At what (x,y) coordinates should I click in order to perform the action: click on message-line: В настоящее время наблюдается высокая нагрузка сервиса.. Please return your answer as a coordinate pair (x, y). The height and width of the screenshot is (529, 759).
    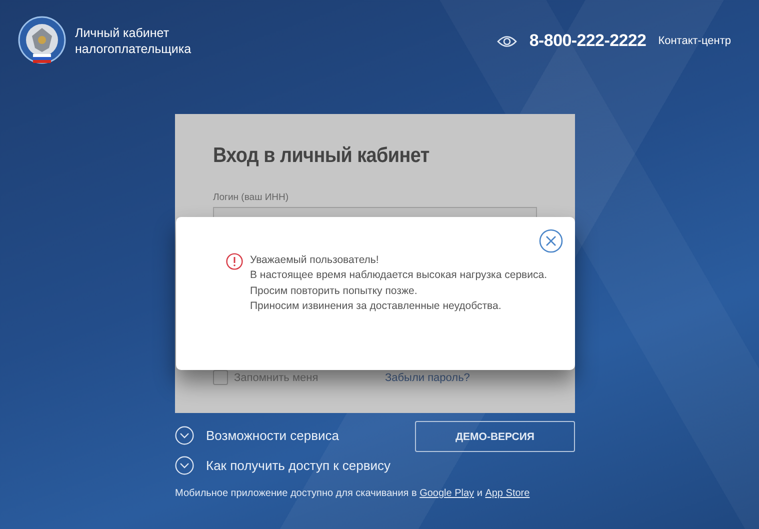
    Looking at the image, I should click on (398, 276).